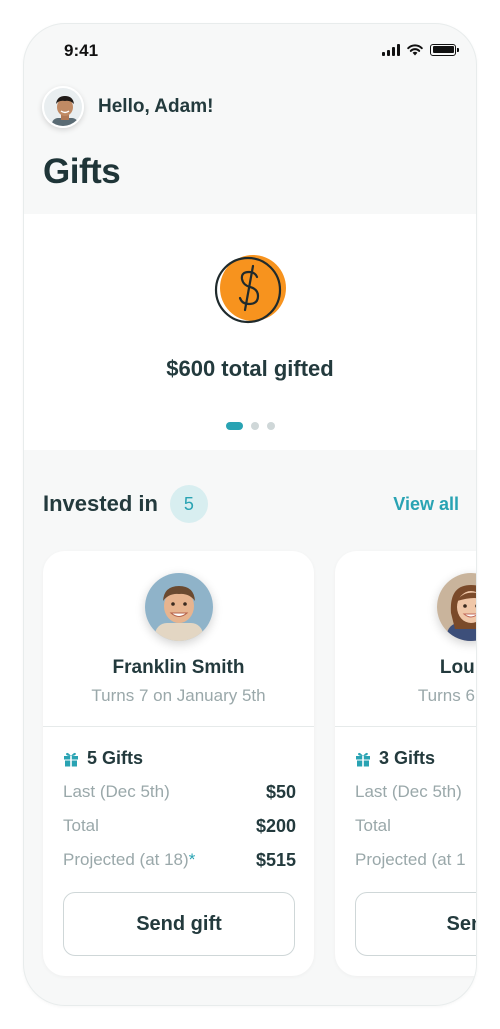 Image resolution: width=500 pixels, height=1029 pixels. Describe the element at coordinates (415, 826) in the screenshot. I see `stat-row-total: Total` at that location.